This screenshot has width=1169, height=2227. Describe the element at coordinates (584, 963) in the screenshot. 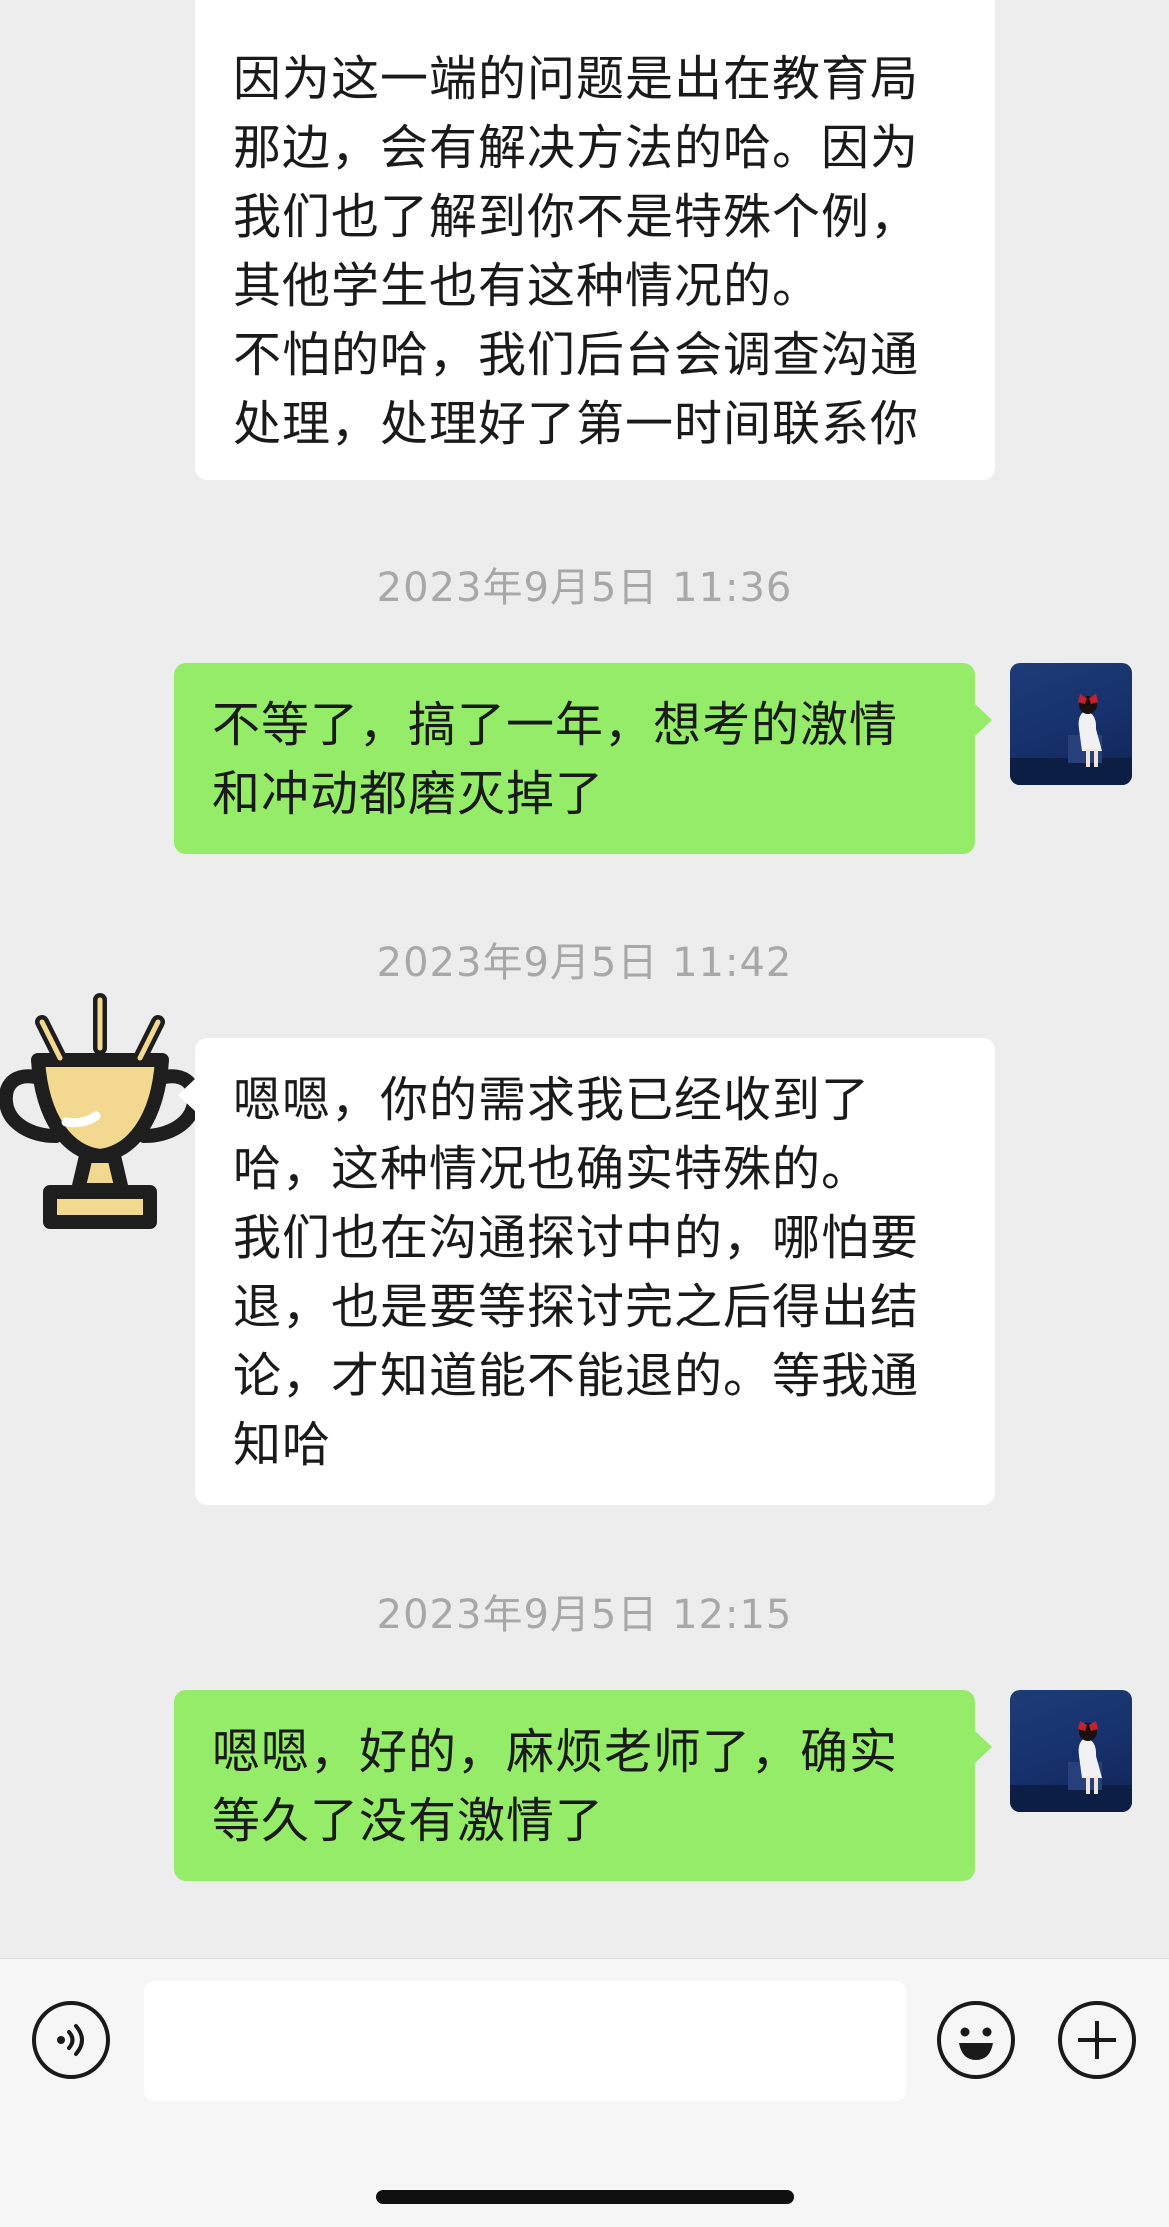

I see `timestamp: 2023年9月5日 11:42` at that location.